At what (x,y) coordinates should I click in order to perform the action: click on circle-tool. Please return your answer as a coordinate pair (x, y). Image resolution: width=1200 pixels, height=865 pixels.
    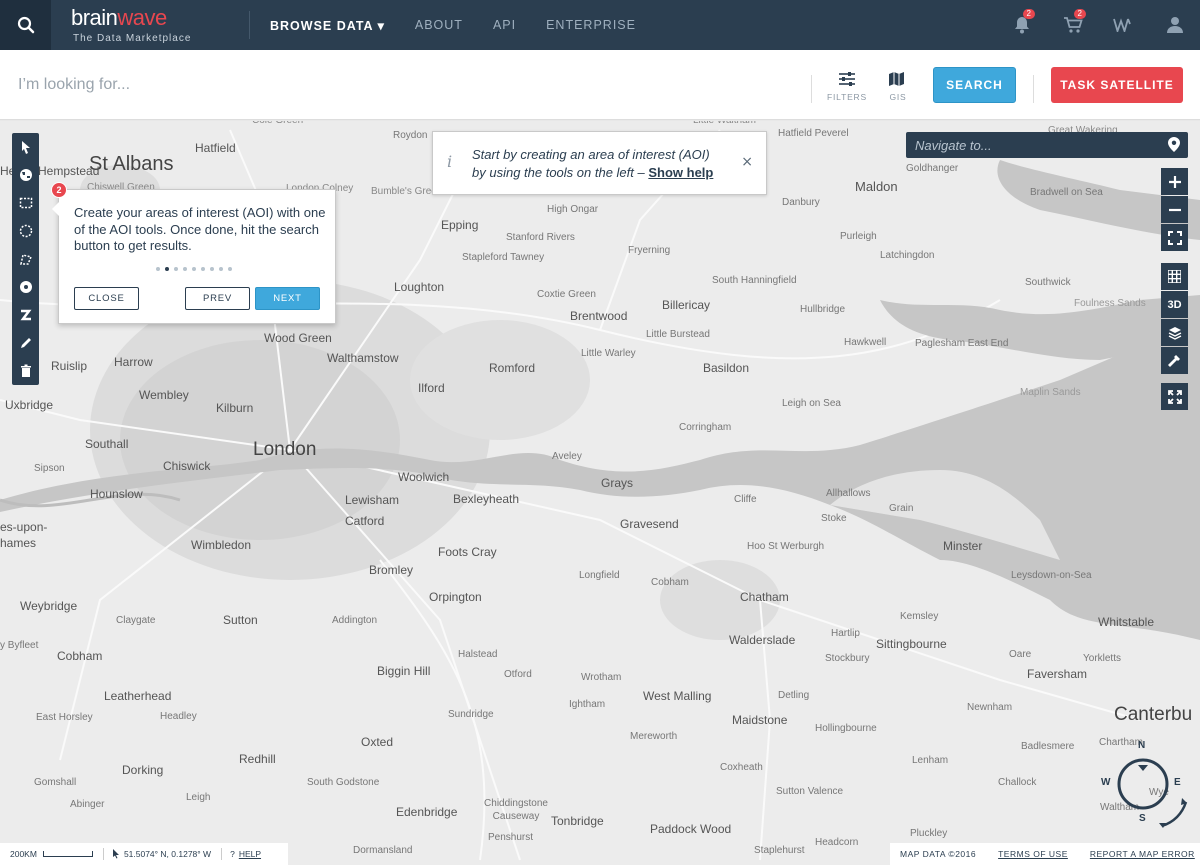
    Looking at the image, I should click on (25, 231).